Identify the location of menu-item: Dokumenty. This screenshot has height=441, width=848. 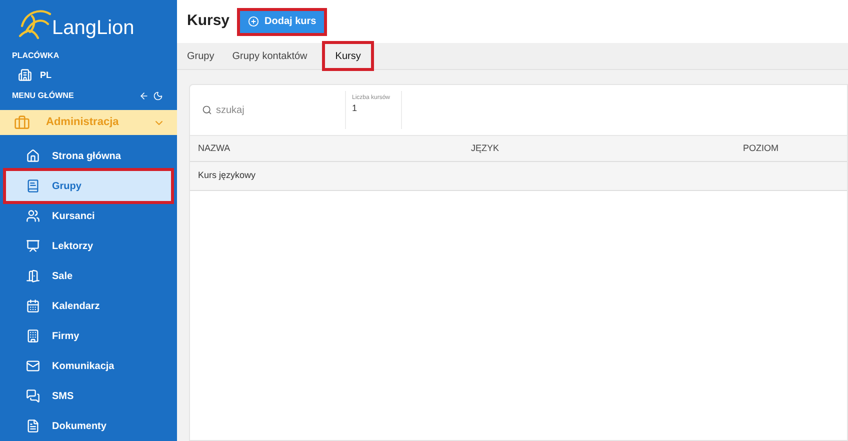
(88, 426).